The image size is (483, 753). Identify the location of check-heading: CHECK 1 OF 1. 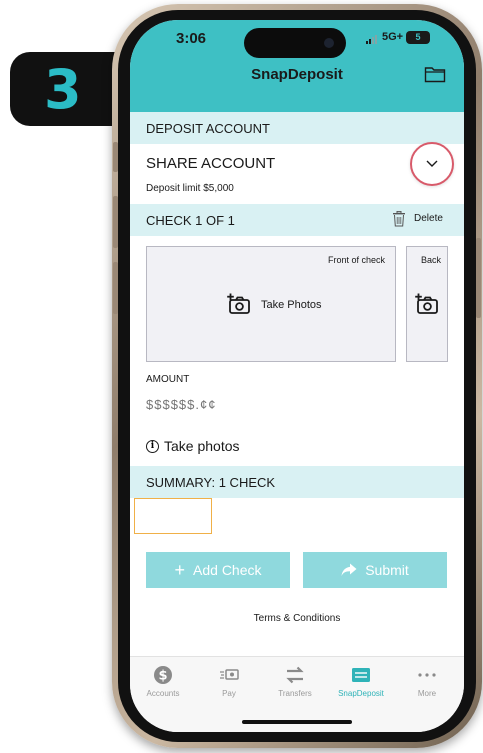
(190, 220).